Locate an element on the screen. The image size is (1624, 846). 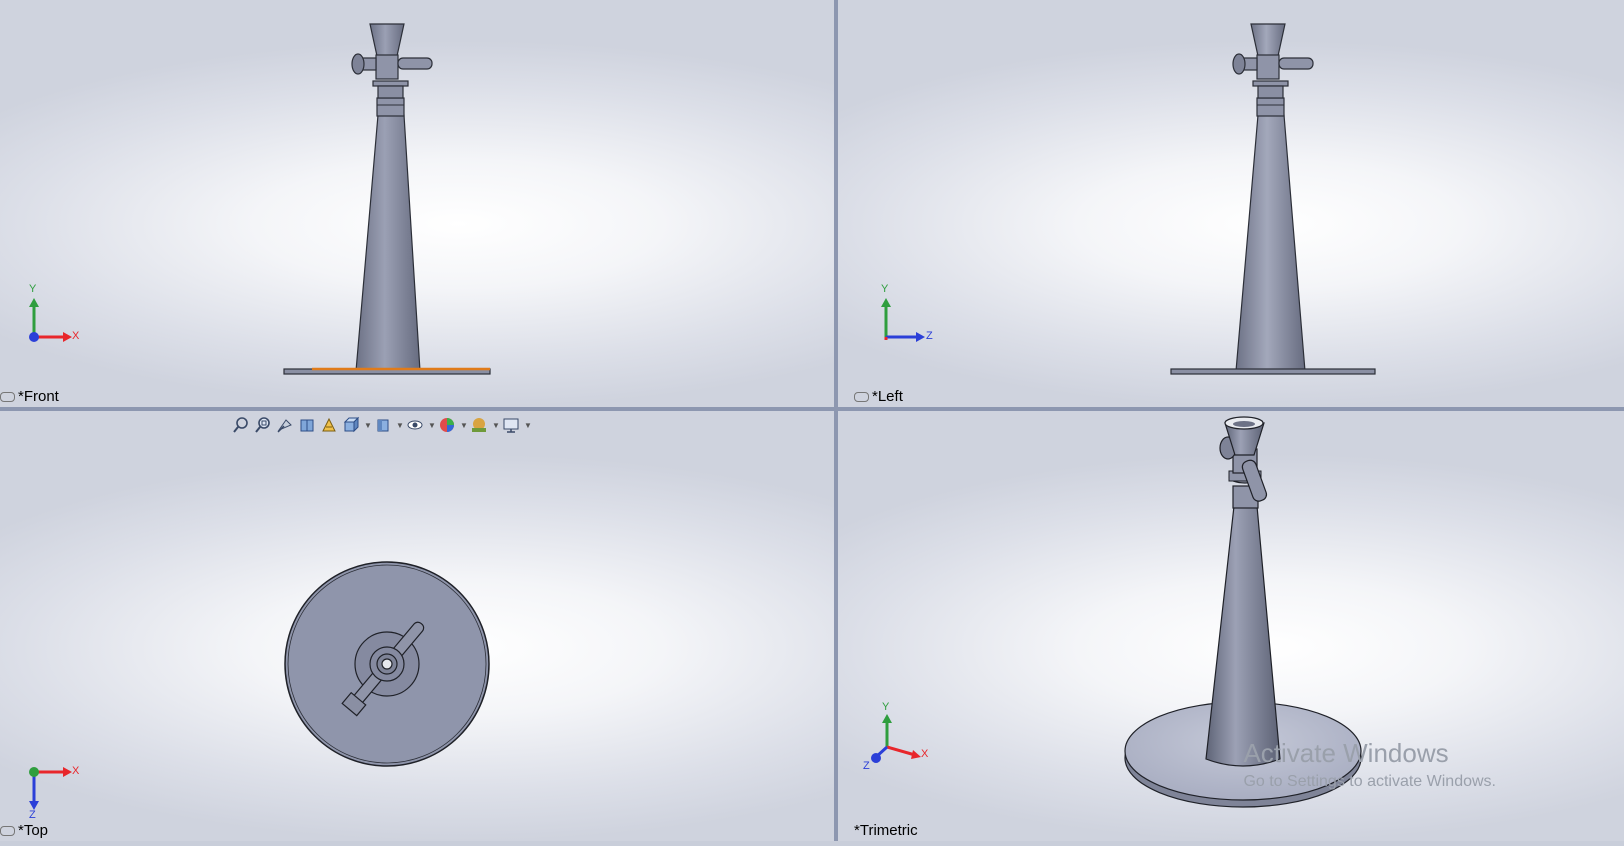
viewport-name: *Trimetric is located at coordinates (886, 830).